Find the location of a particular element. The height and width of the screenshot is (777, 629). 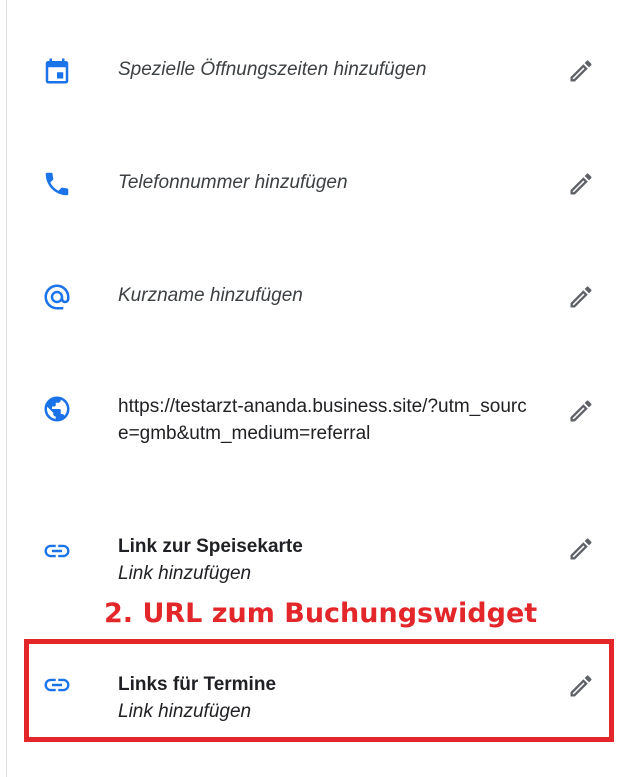

edit-phone-button is located at coordinates (581, 184).